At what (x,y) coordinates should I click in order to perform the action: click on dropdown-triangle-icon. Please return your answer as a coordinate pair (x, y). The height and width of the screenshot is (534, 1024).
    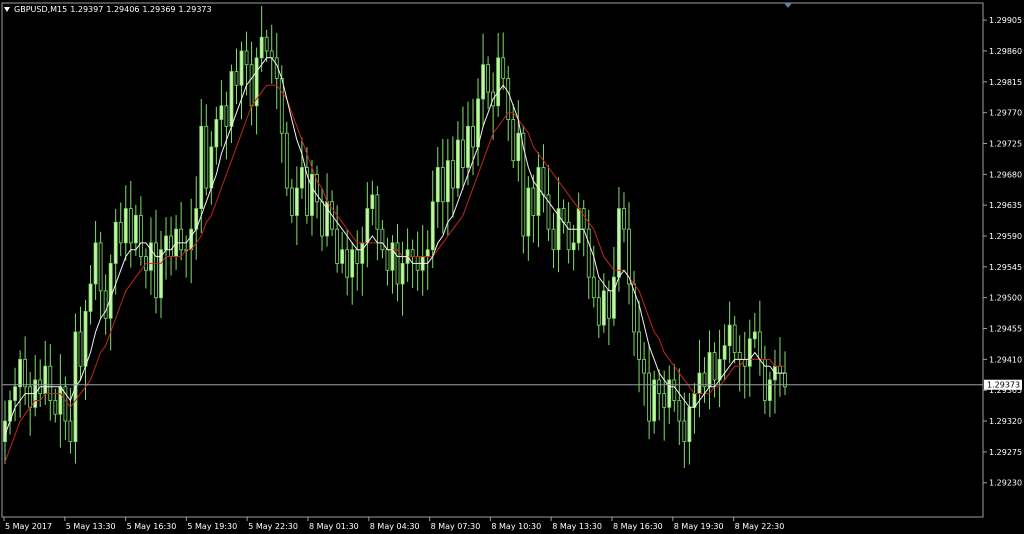
    Looking at the image, I should click on (7, 9).